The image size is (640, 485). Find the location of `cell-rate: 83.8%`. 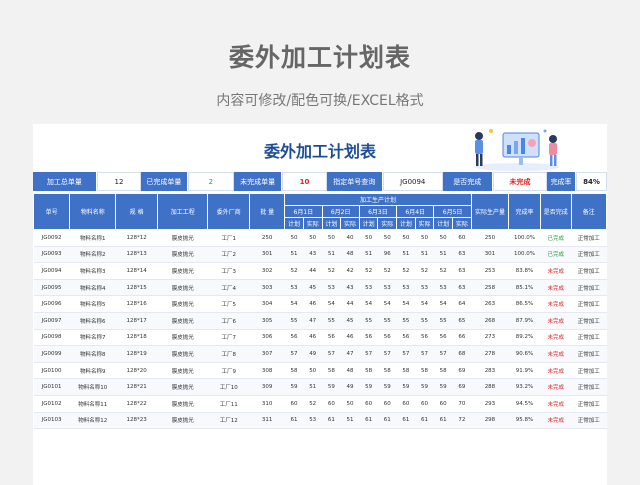

cell-rate: 83.8% is located at coordinates (524, 271).